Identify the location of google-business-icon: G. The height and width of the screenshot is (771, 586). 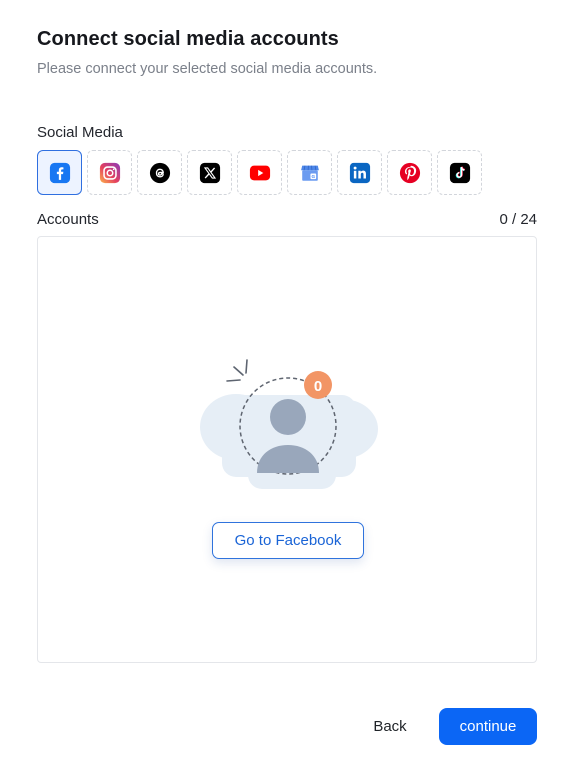
(309, 173).